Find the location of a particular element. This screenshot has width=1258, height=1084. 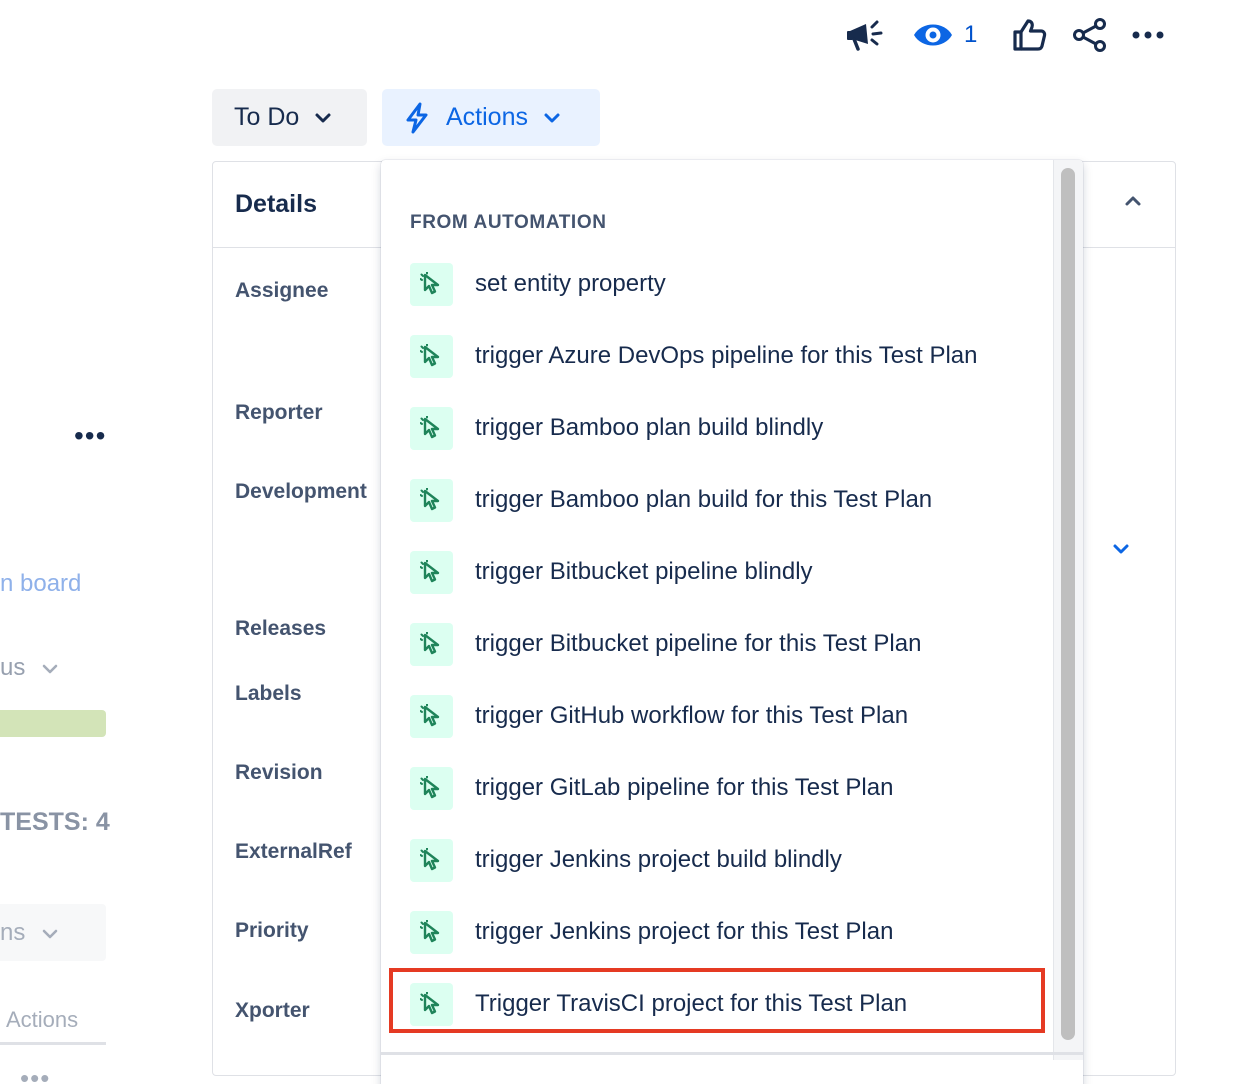

chevron-up-icon is located at coordinates (1133, 203).